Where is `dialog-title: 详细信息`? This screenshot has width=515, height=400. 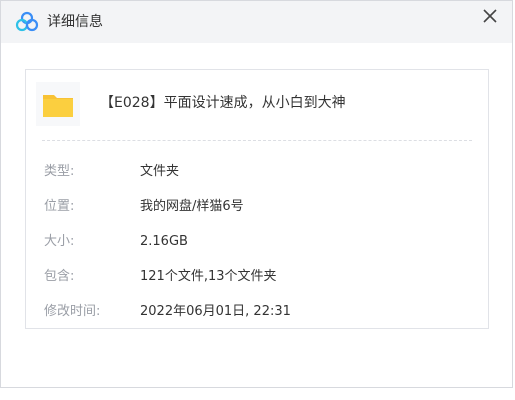 dialog-title: 详细信息 is located at coordinates (75, 22).